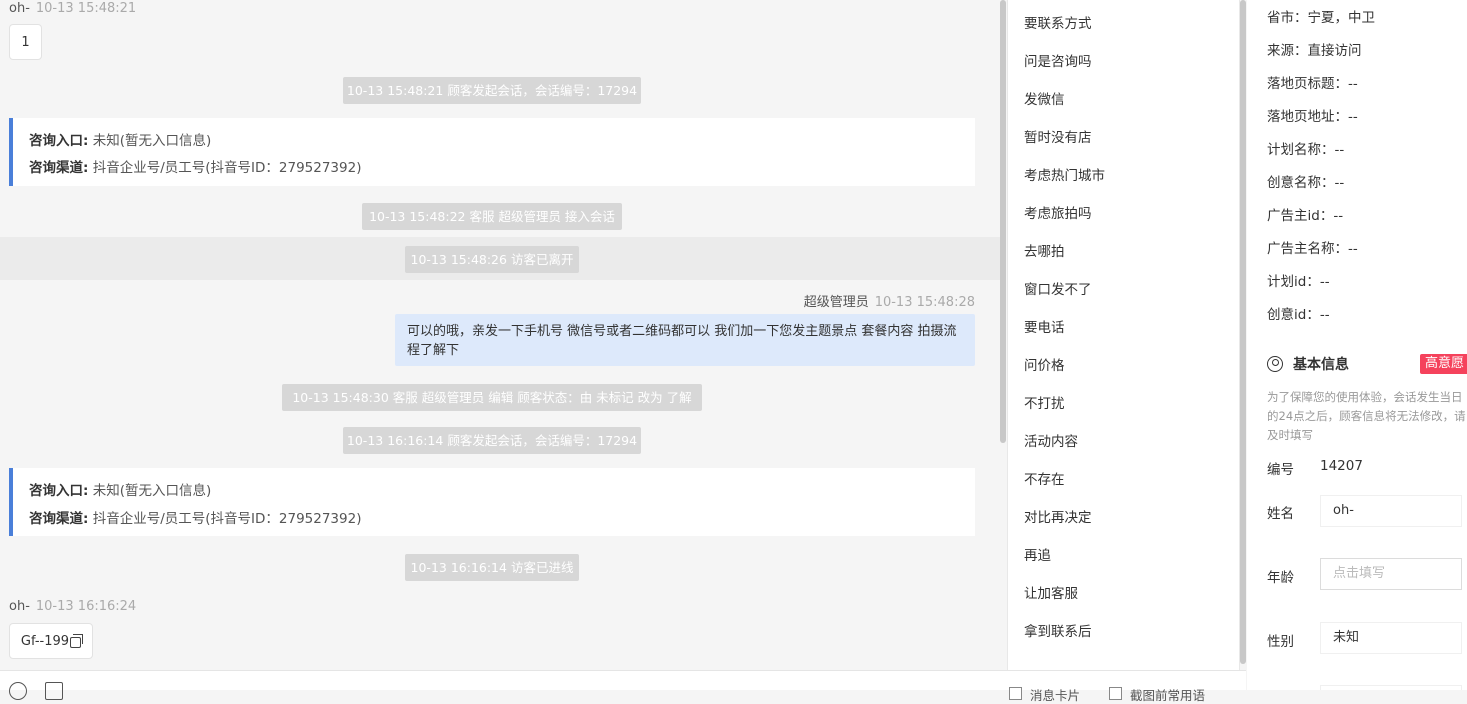 This screenshot has height=704, width=1467. I want to click on quick-reply-item: 窗口发不了, so click(1058, 288).